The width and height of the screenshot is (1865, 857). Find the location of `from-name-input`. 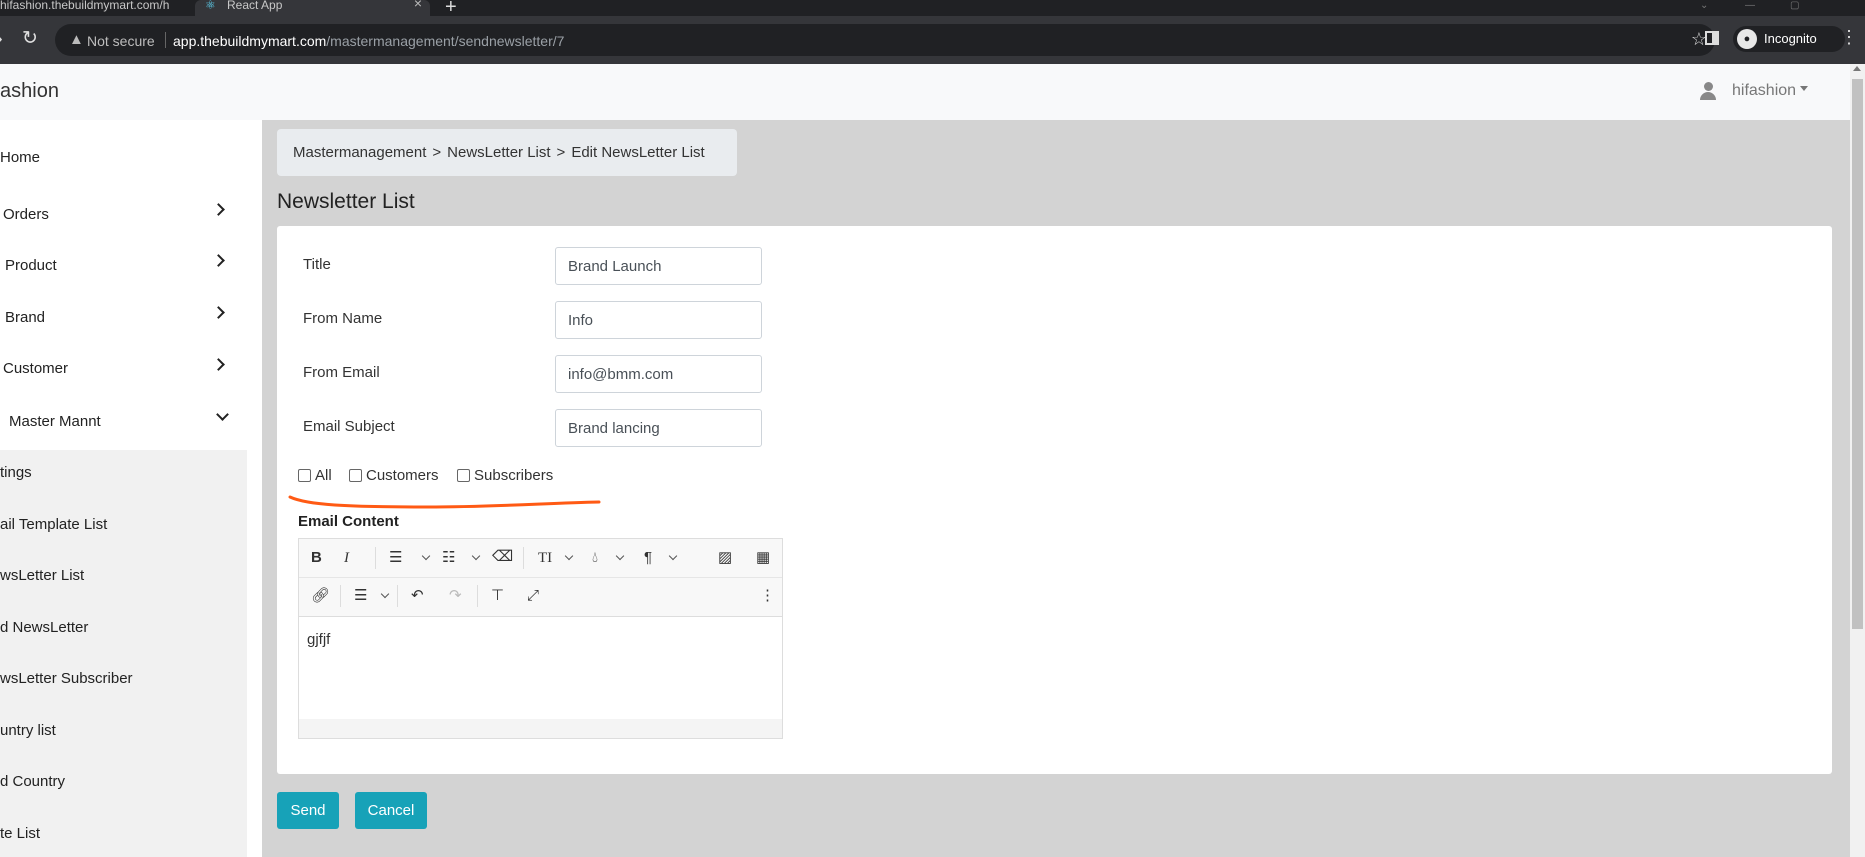

from-name-input is located at coordinates (658, 320).